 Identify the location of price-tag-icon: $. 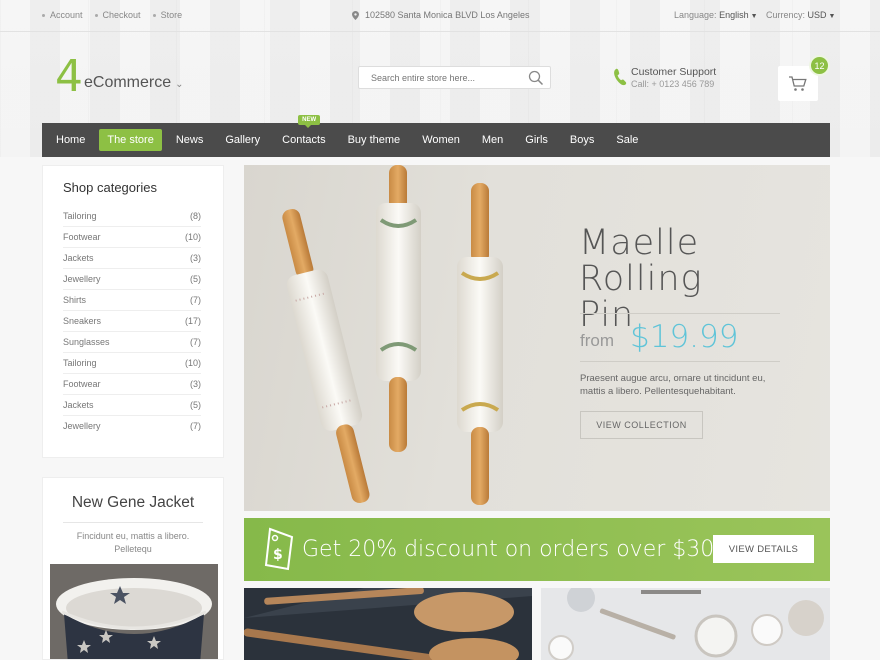
(279, 548).